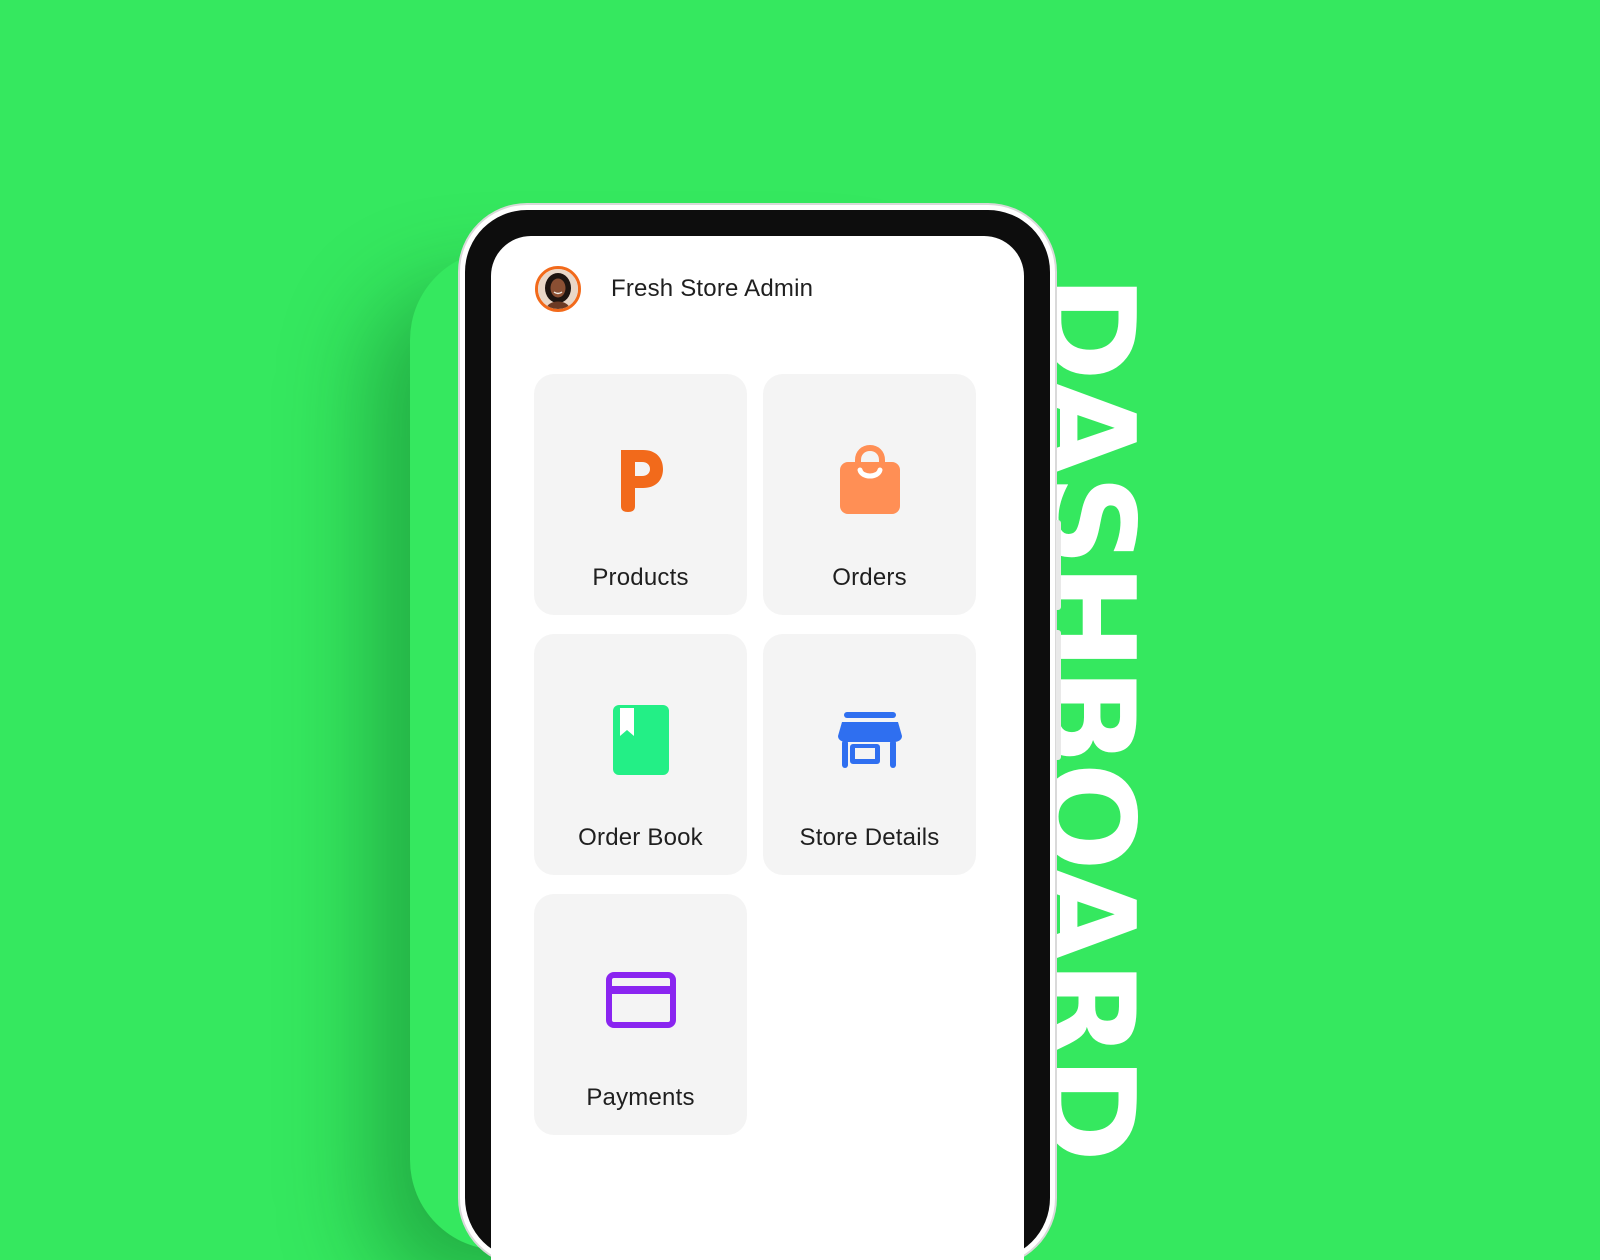 The height and width of the screenshot is (1260, 1600). Describe the element at coordinates (1058, 565) in the screenshot. I see `phone-power-button` at that location.